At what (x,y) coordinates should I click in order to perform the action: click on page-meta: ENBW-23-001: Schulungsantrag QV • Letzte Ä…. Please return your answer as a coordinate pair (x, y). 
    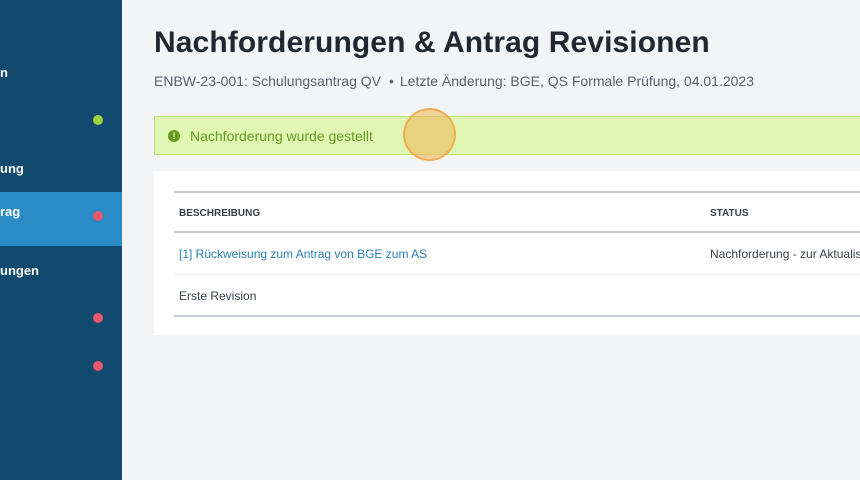
    Looking at the image, I should click on (454, 81).